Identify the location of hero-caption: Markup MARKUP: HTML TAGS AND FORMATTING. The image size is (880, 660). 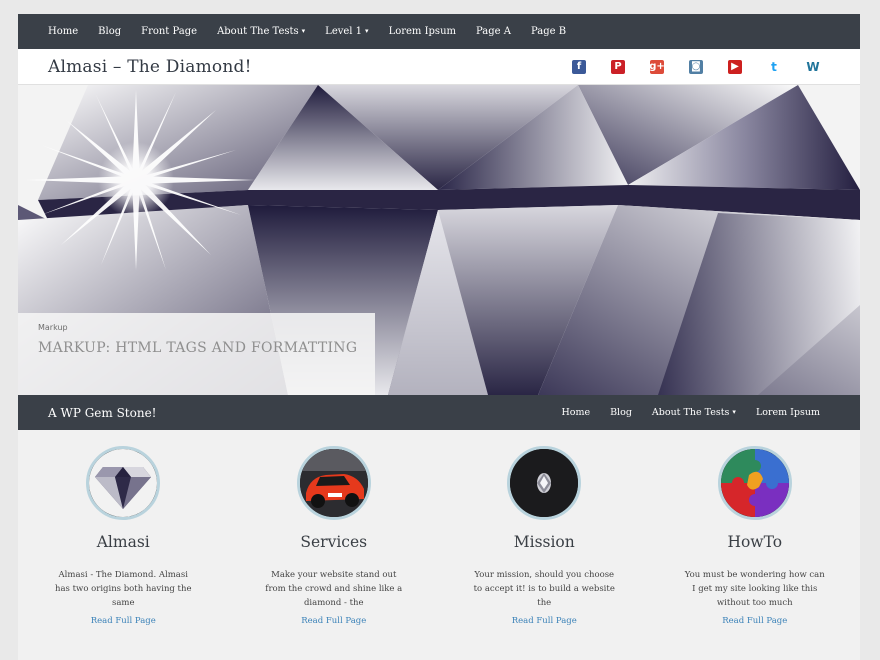
(196, 354).